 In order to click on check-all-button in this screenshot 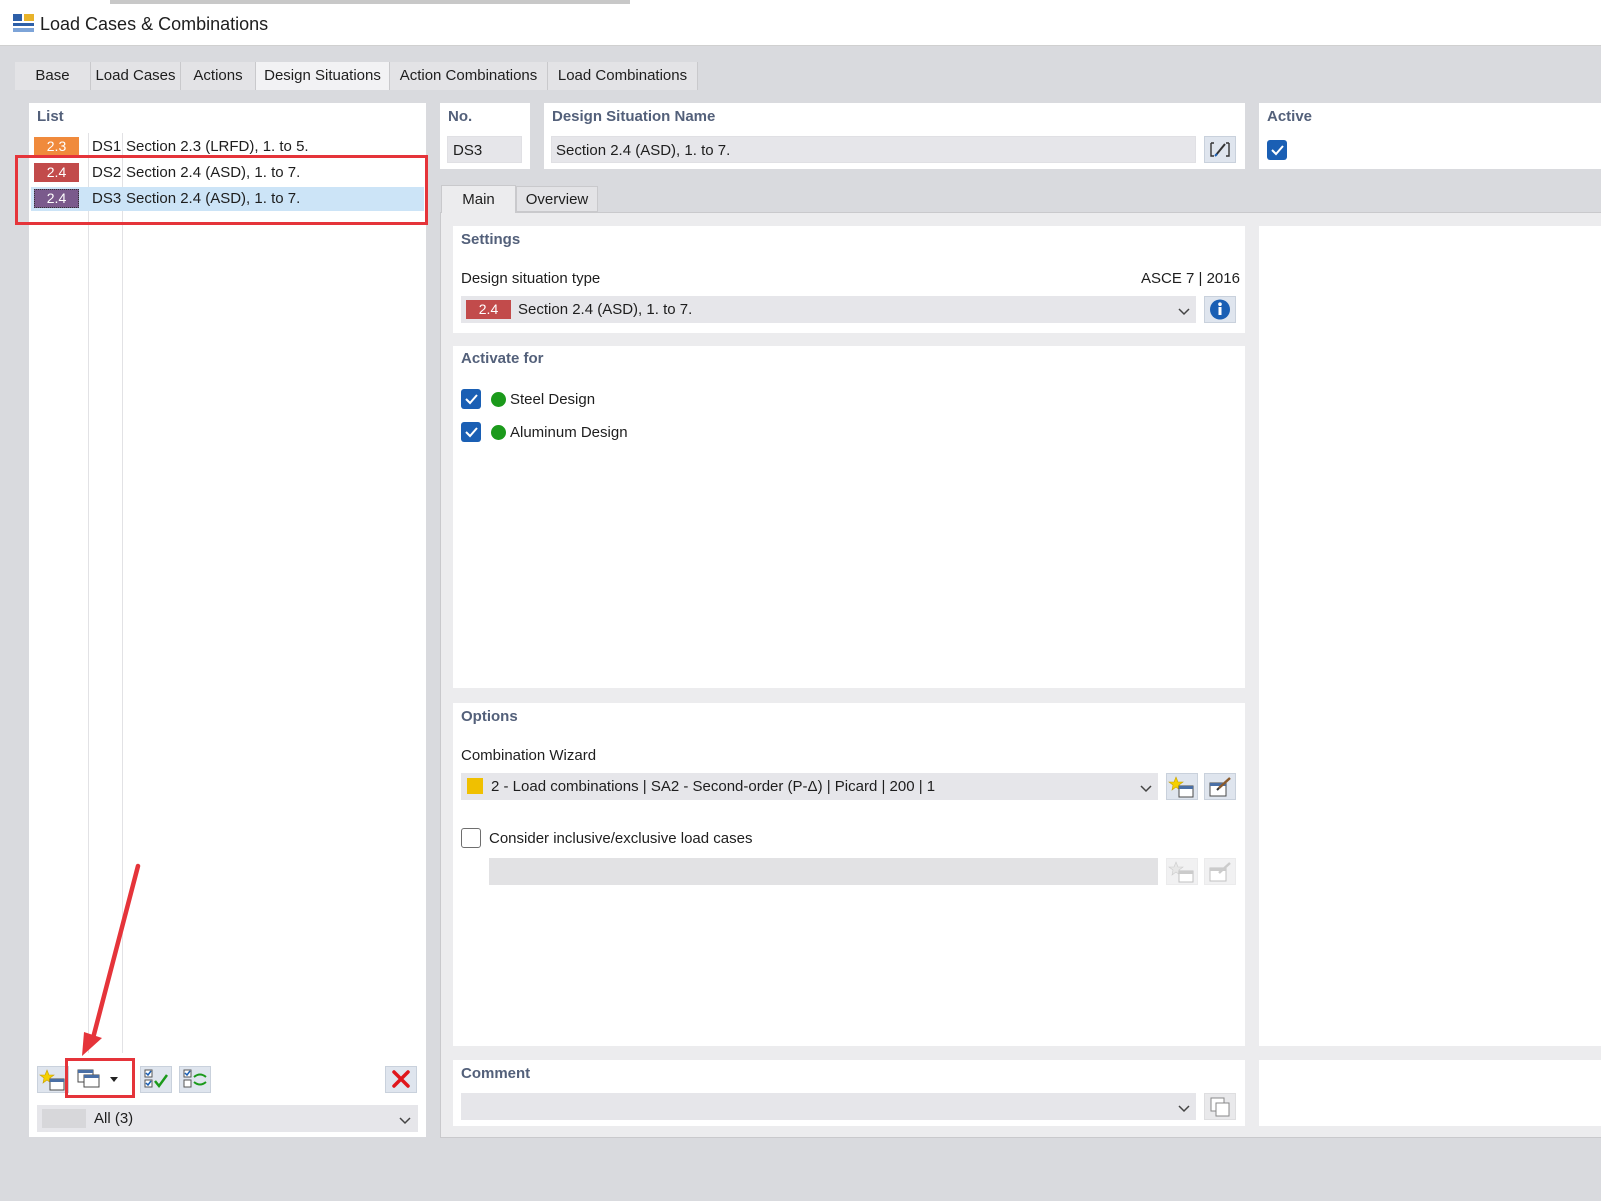, I will do `click(156, 1079)`.